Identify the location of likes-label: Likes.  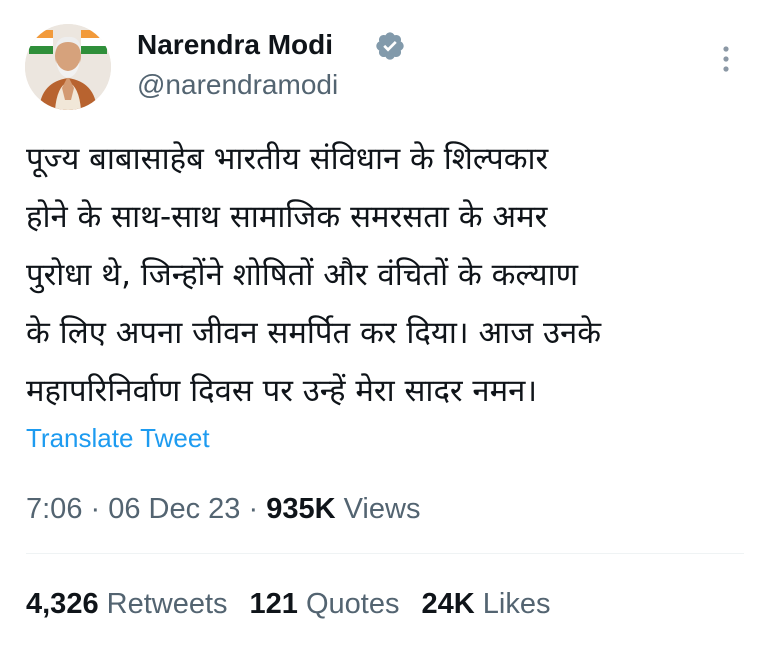
(516, 604).